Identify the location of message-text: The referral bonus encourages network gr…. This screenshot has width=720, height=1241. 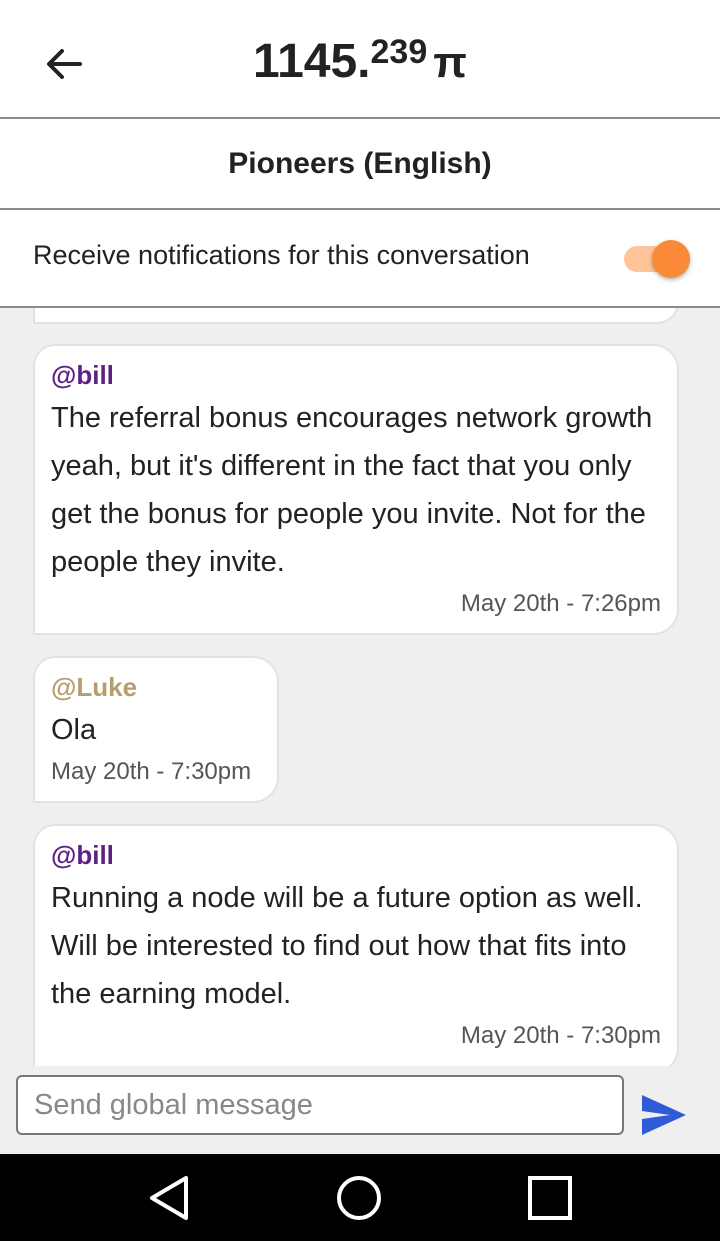
(352, 490).